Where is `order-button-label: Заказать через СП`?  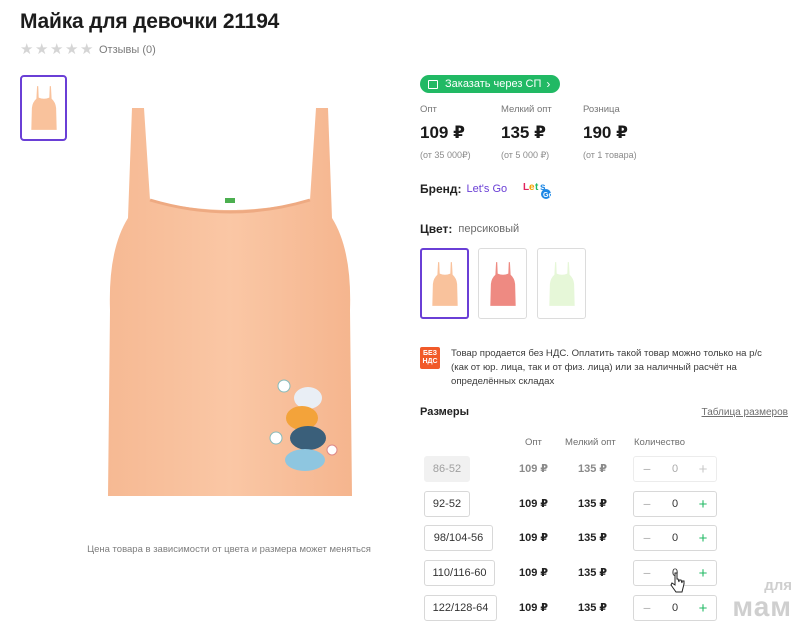
order-button-label: Заказать через СП is located at coordinates (493, 84).